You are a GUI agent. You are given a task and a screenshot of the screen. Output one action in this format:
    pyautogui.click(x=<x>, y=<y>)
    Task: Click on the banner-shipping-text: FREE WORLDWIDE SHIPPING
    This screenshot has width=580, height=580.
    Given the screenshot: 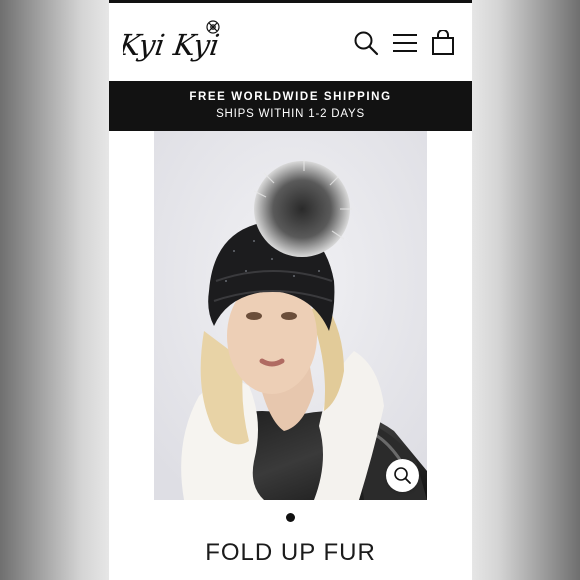 What is the action you would take?
    pyautogui.click(x=290, y=97)
    